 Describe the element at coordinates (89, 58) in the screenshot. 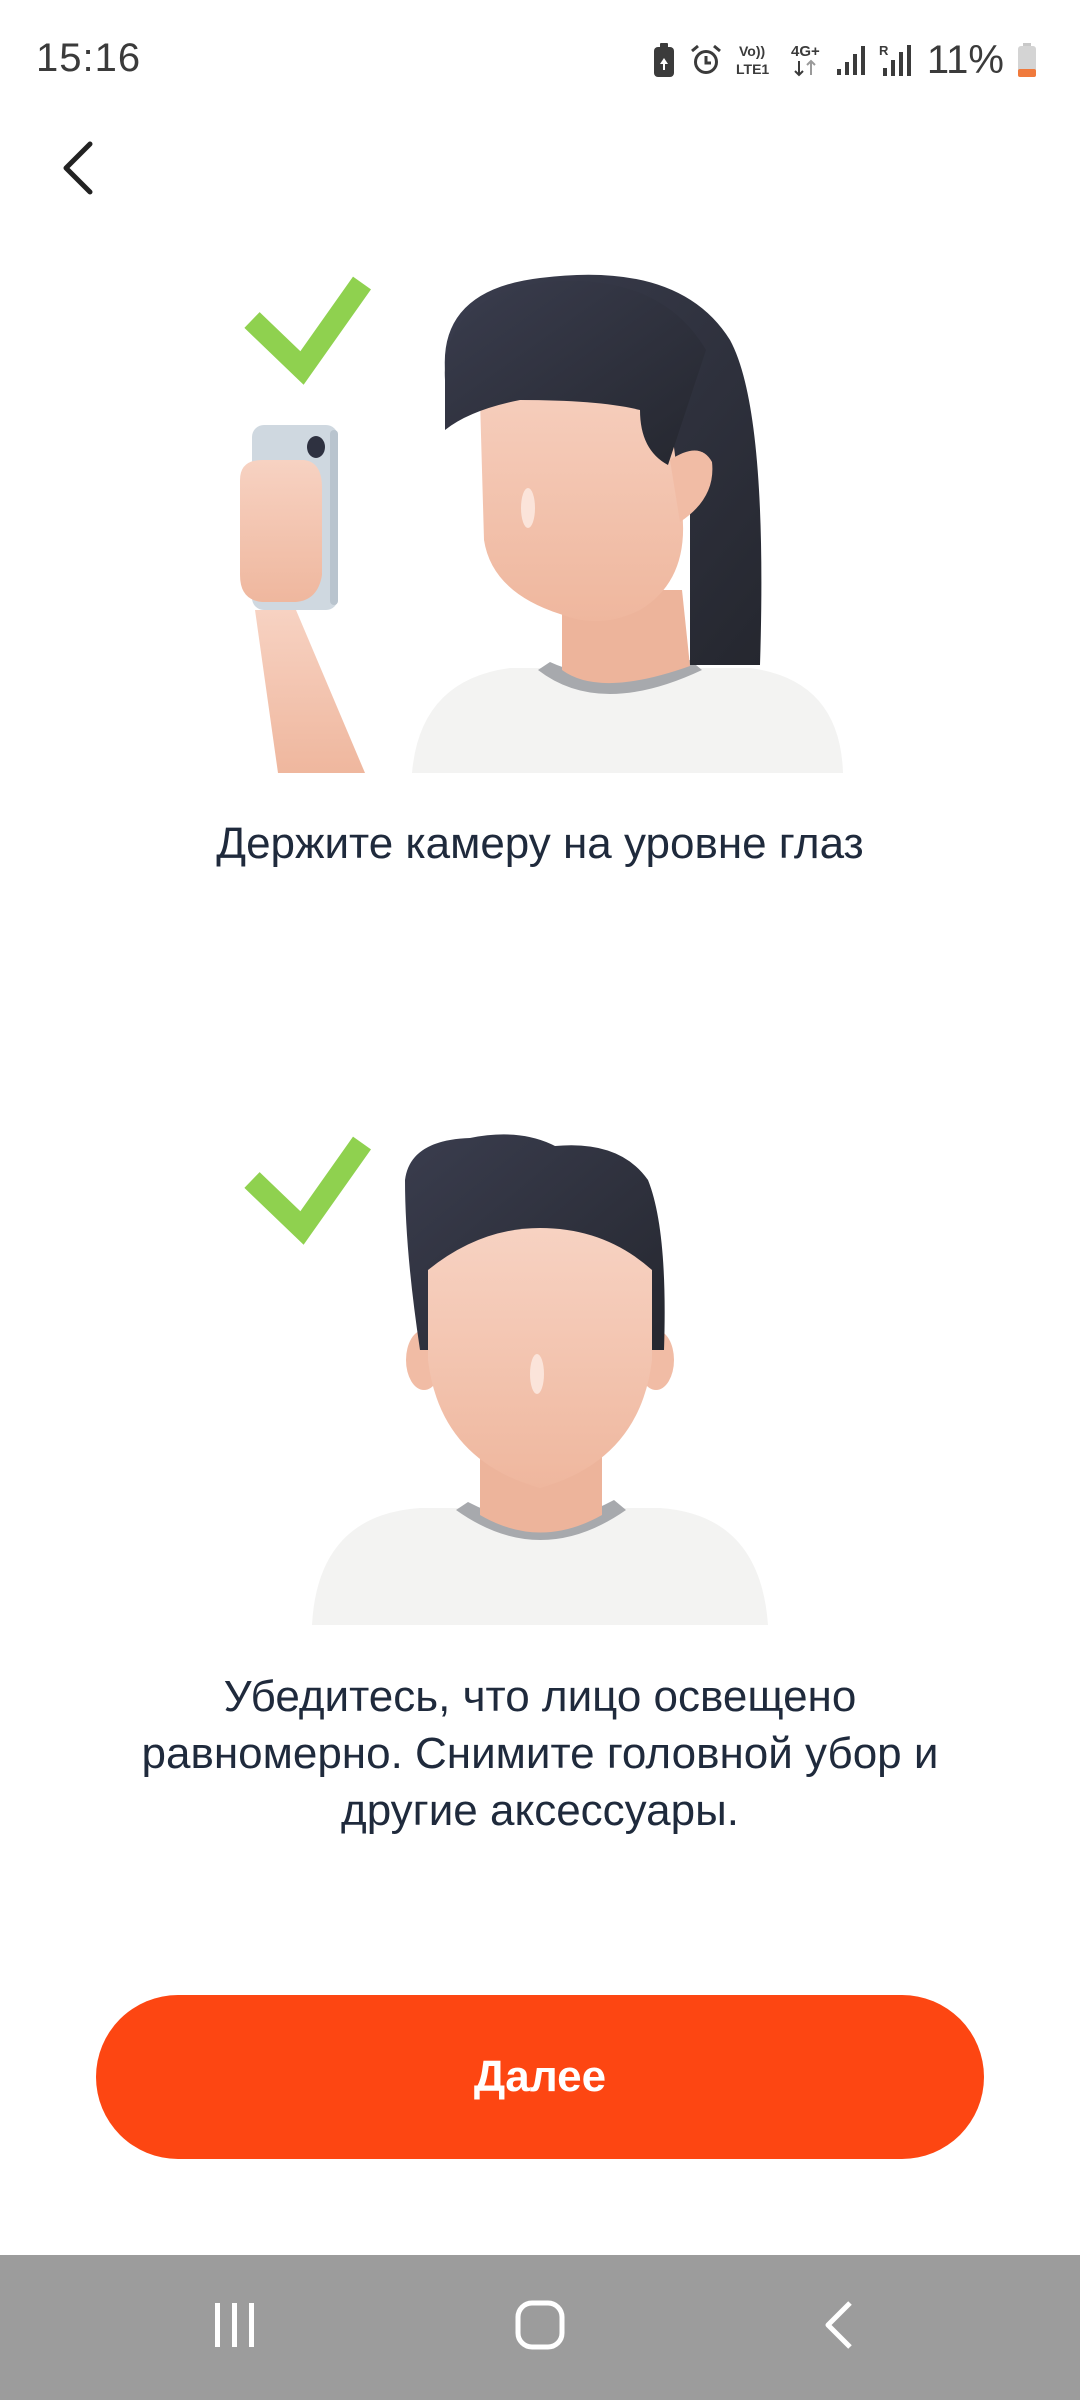

I see `status-time: 15:16` at that location.